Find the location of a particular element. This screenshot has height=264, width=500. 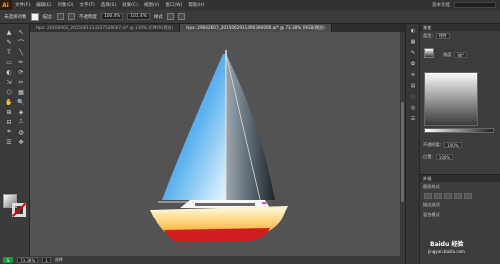

fill-stroke-widget is located at coordinates (15, 206).